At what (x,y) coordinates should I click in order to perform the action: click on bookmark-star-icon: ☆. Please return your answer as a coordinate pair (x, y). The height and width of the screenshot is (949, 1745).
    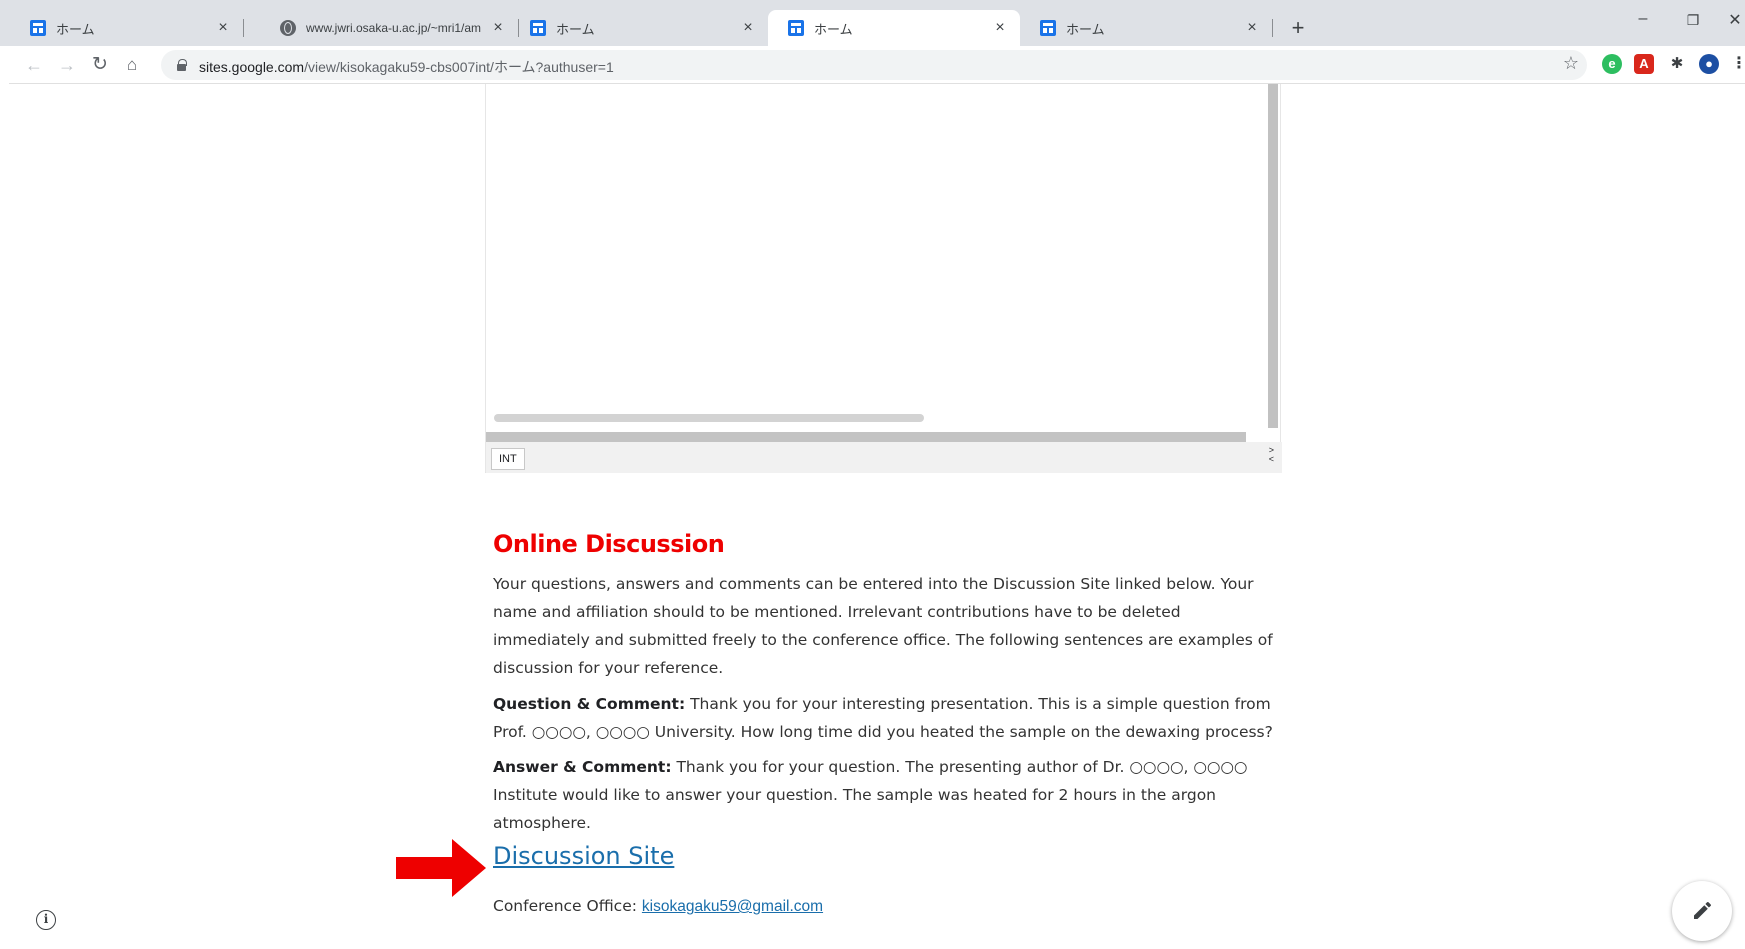
    Looking at the image, I should click on (1571, 63).